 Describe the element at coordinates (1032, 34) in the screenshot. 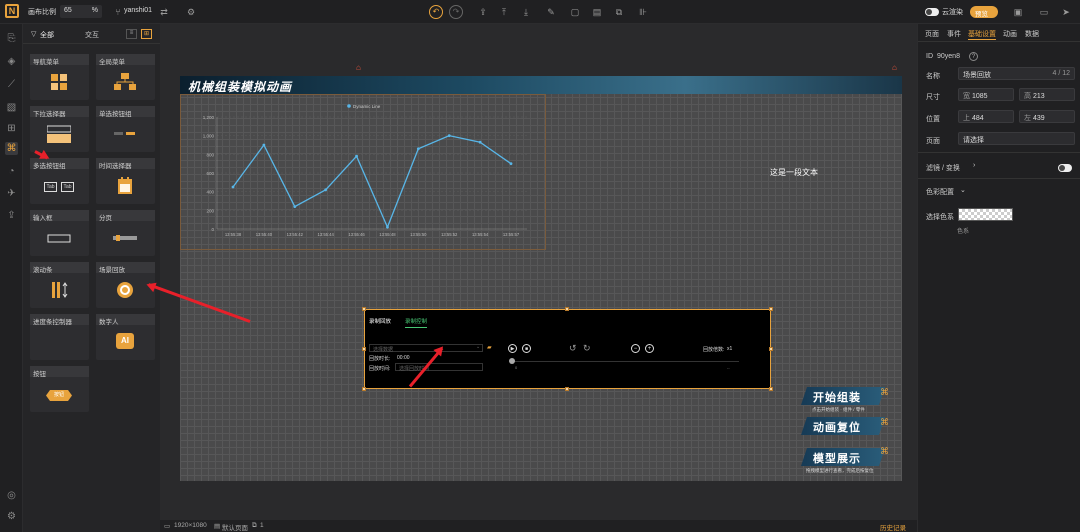

I see `tab-data: 数据` at that location.